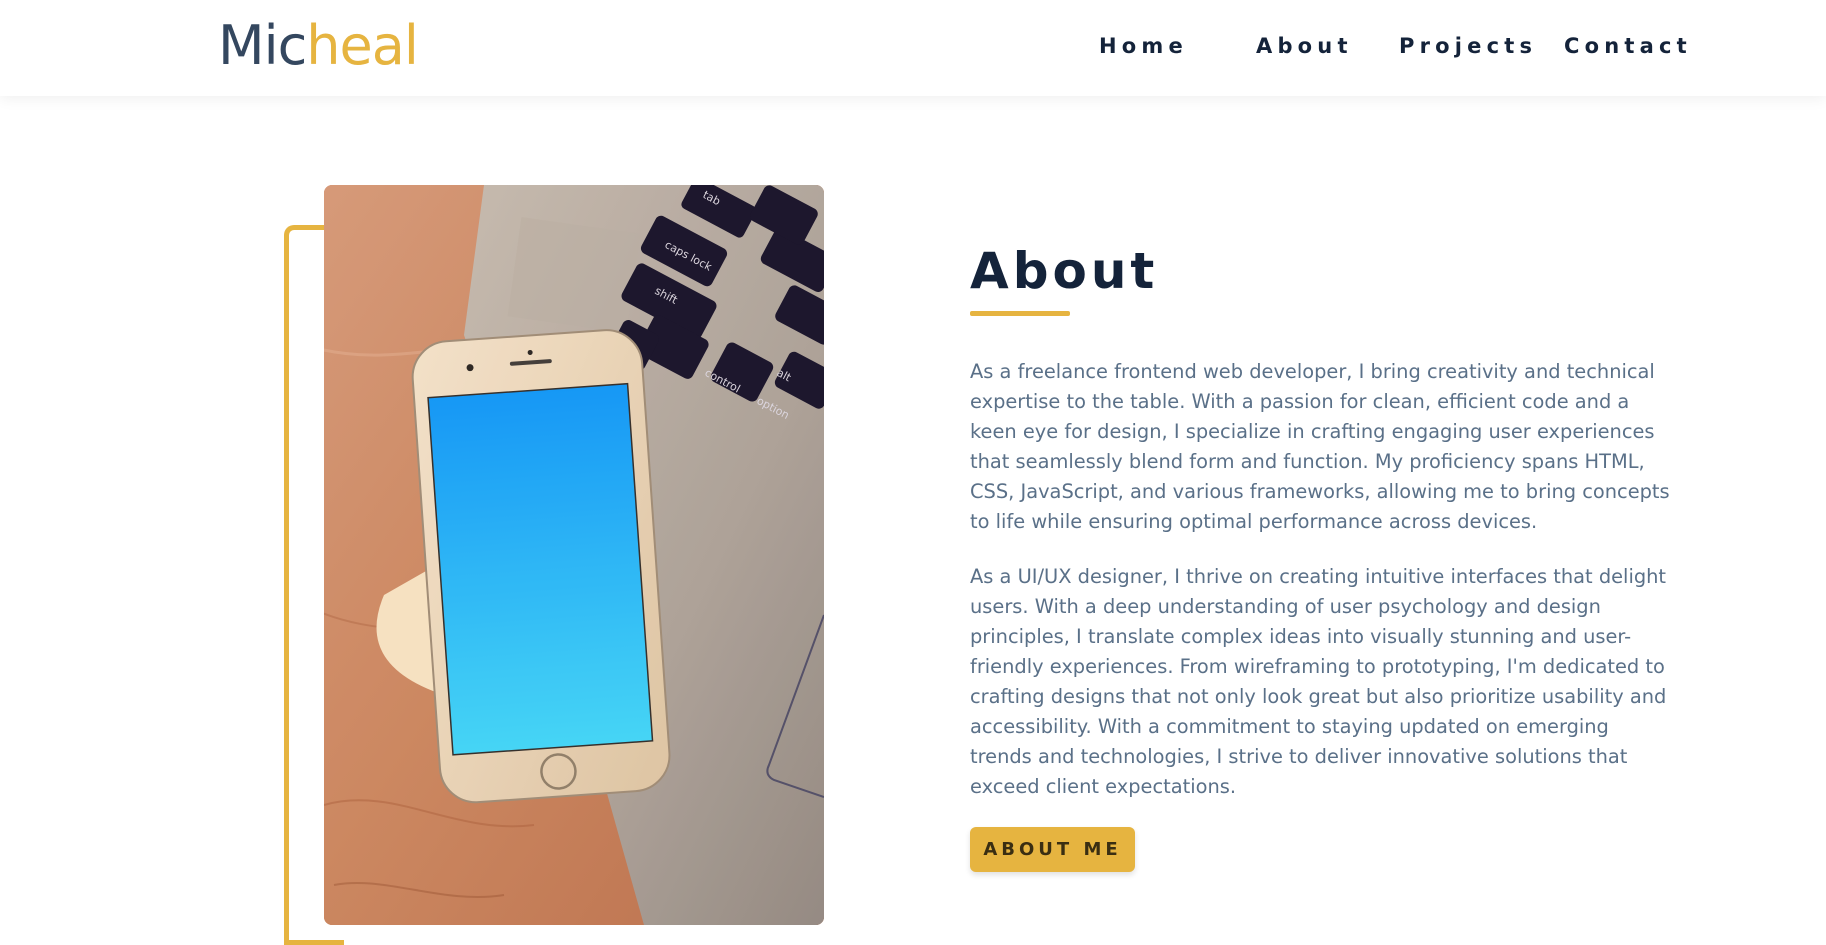 The width and height of the screenshot is (1826, 945). What do you see at coordinates (1143, 46) in the screenshot?
I see `nav-link-home: Home` at bounding box center [1143, 46].